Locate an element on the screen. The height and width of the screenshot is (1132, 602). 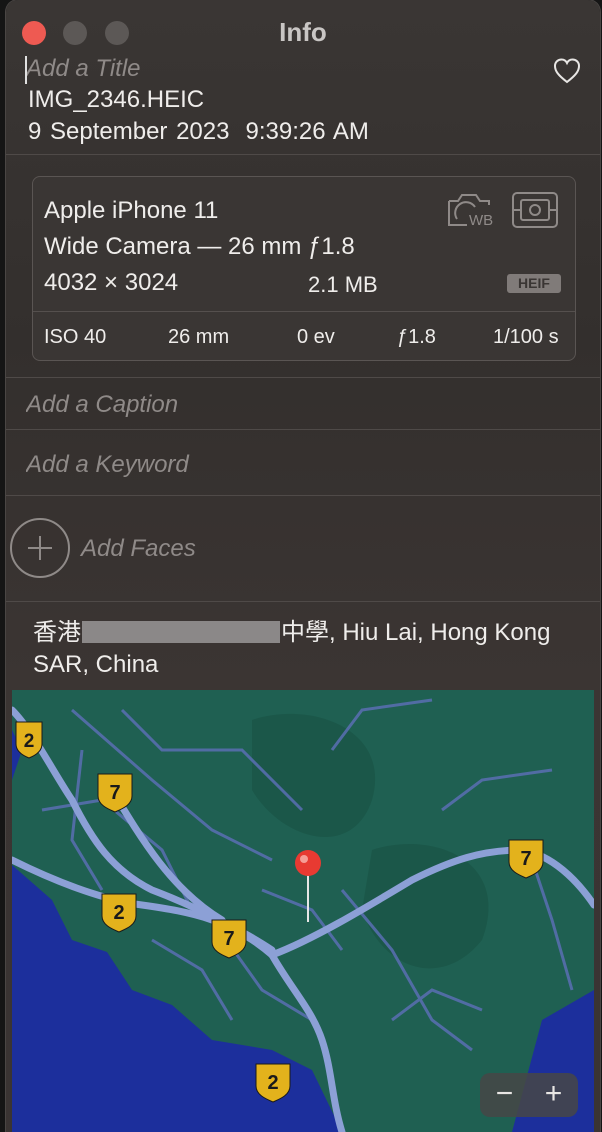
camera-model: Apple iPhone 11 is located at coordinates (131, 210).